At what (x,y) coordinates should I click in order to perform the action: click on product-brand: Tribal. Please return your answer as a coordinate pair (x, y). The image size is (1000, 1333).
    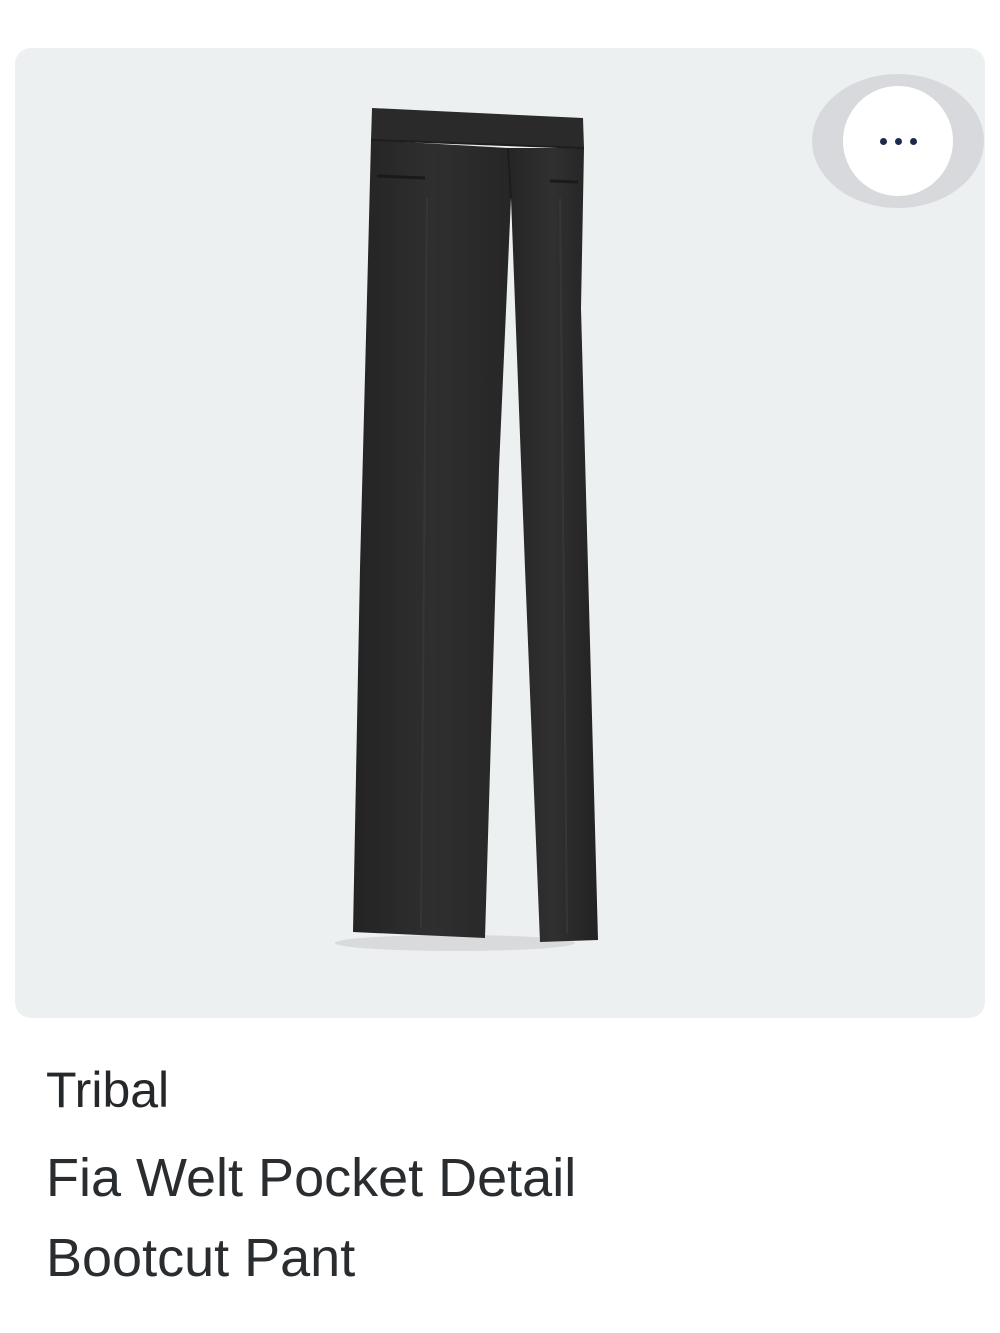
    Looking at the image, I should click on (108, 1090).